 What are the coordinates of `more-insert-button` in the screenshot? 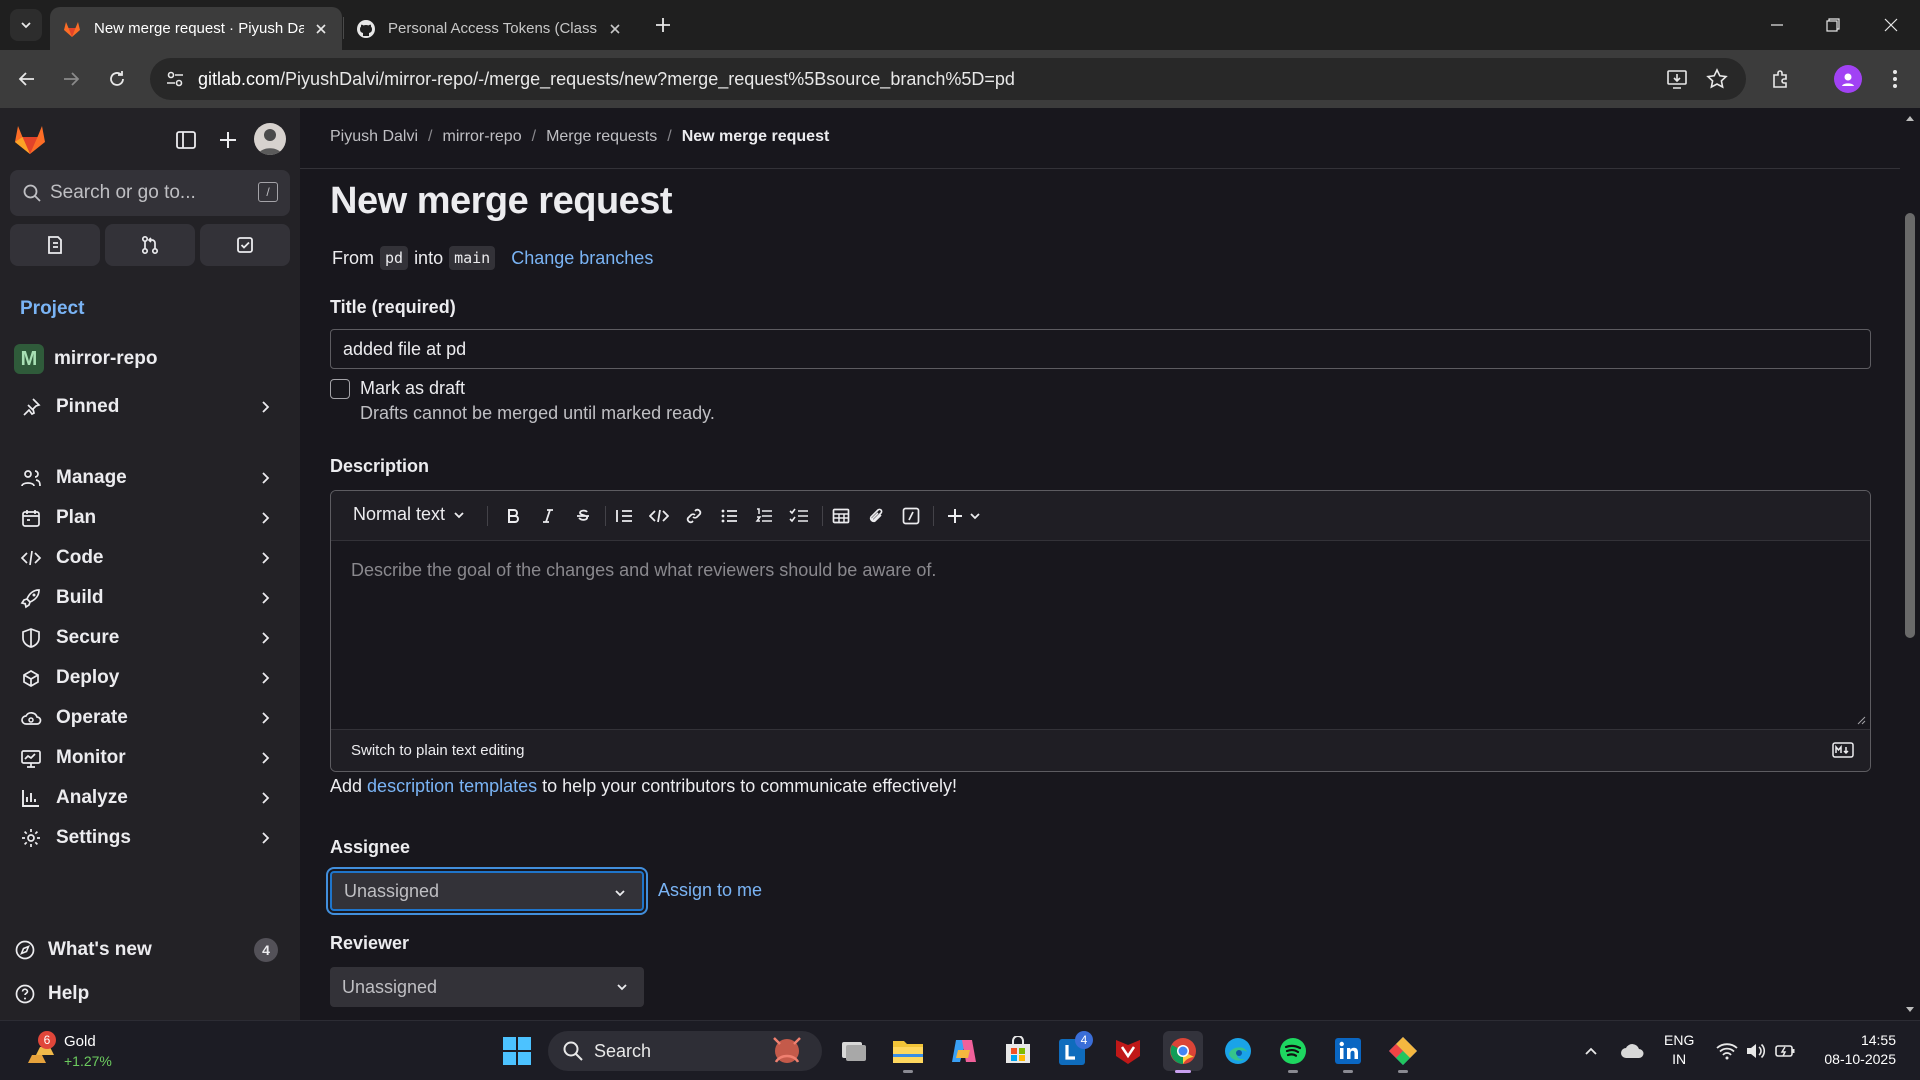 It's located at (964, 516).